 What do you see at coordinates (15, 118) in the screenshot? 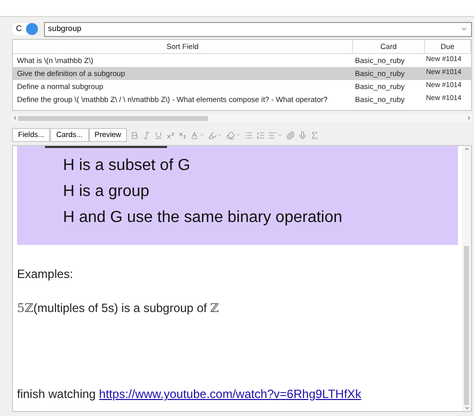
I see `scroll-left-icon` at bounding box center [15, 118].